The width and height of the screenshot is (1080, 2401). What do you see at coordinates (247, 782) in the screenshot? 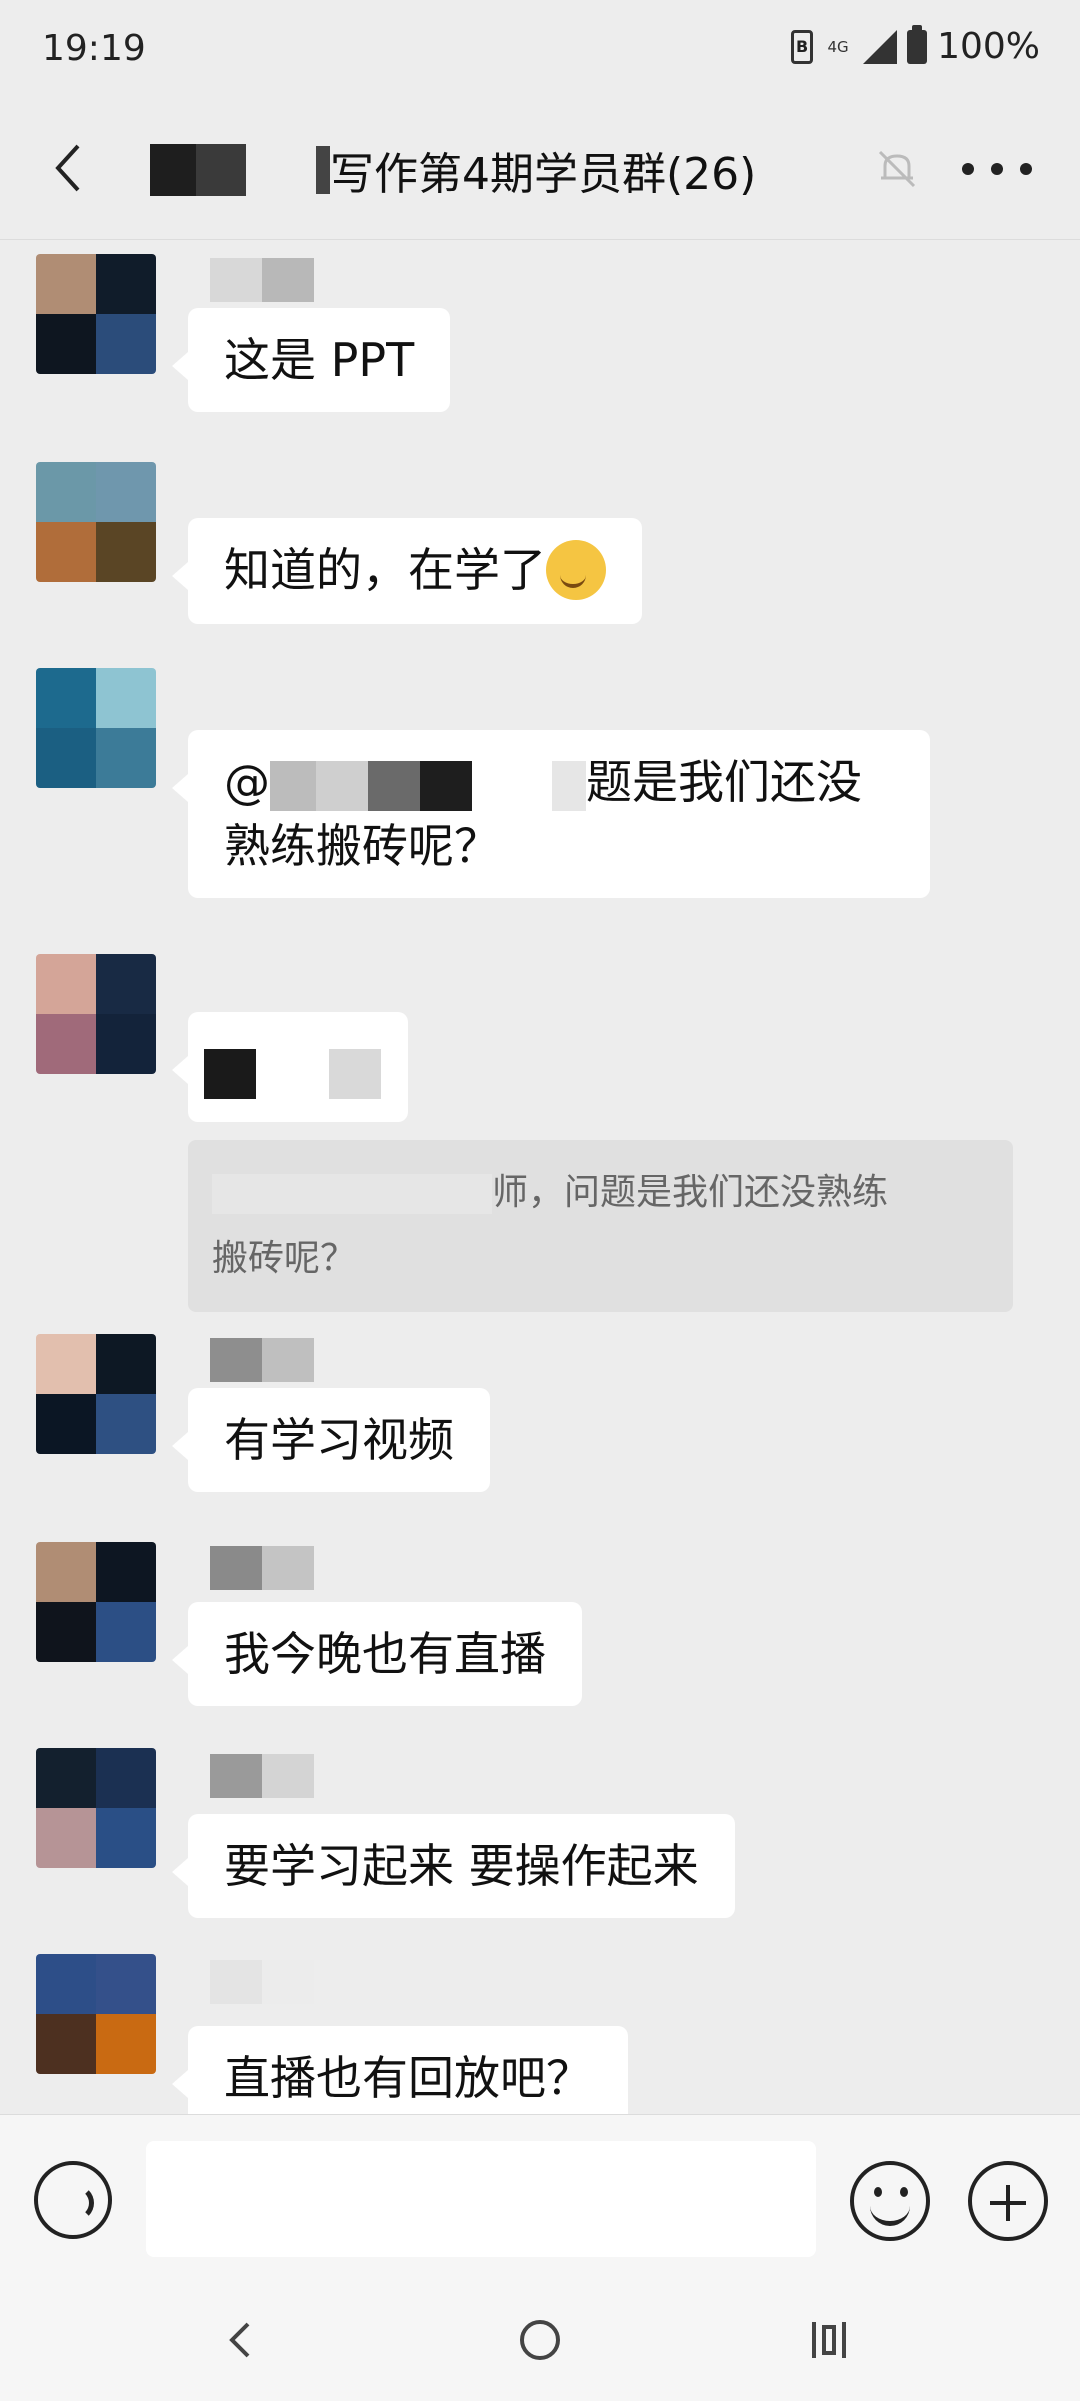
I see `mention-at: @` at bounding box center [247, 782].